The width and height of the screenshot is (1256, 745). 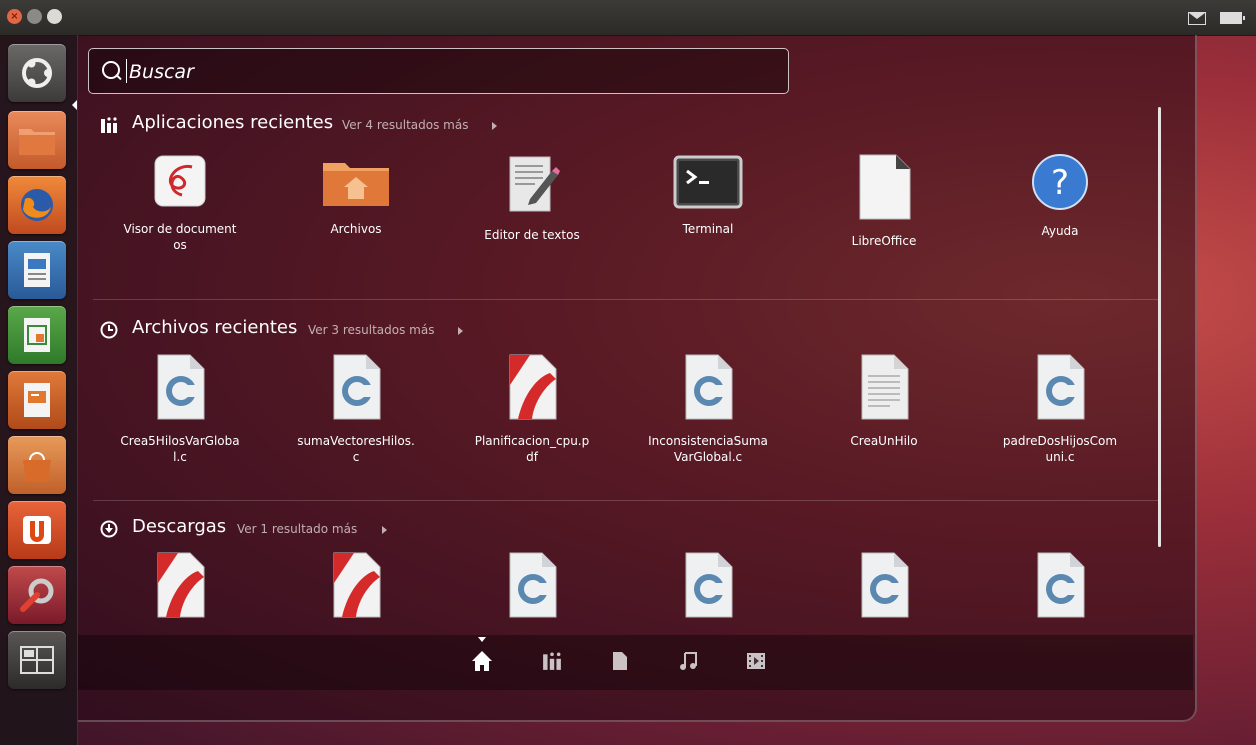 What do you see at coordinates (37, 530) in the screenshot?
I see `ubuntu-one-icon` at bounding box center [37, 530].